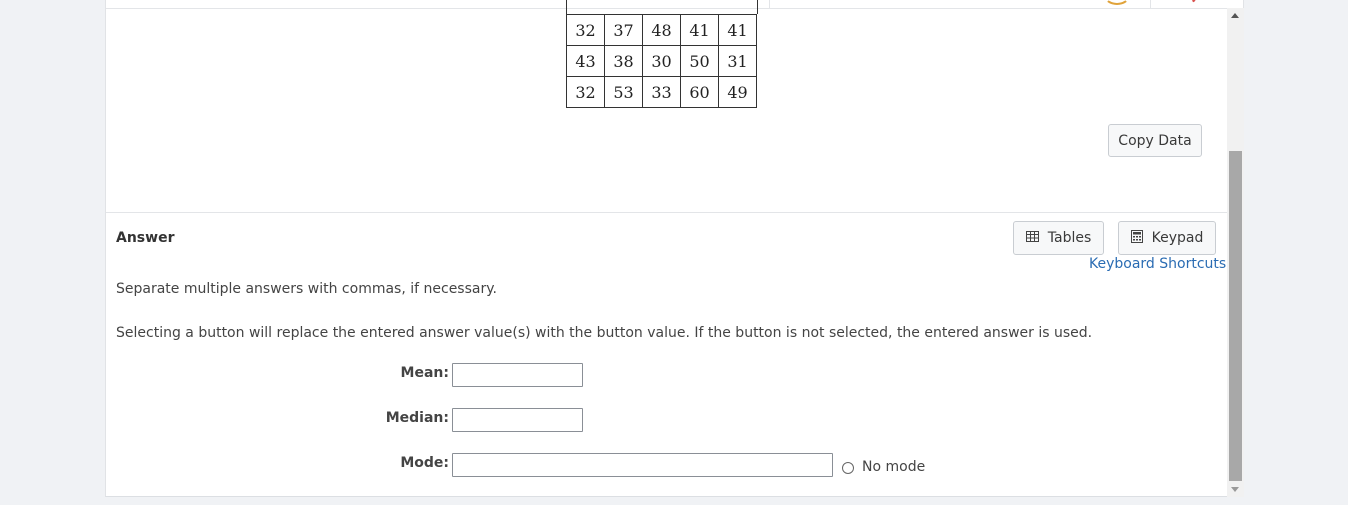  What do you see at coordinates (517, 420) in the screenshot?
I see `median-input` at bounding box center [517, 420].